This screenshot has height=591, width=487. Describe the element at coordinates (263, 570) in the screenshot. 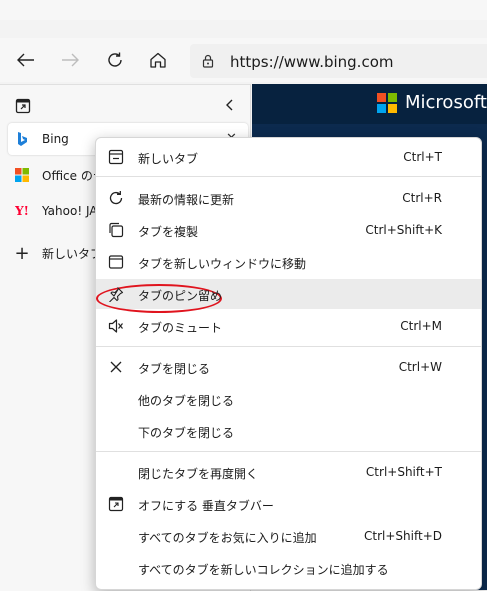

I see `menu-label: すべてのタブを新しいコレクションに追加する` at that location.